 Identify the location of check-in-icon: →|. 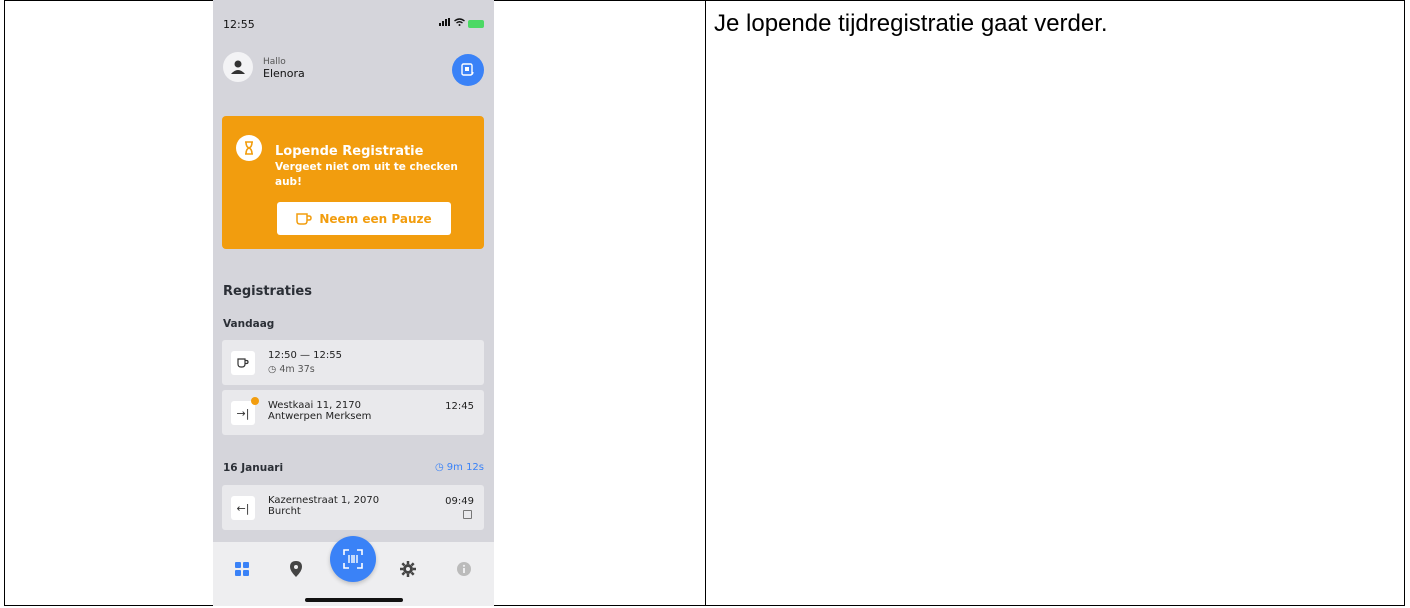
(243, 413).